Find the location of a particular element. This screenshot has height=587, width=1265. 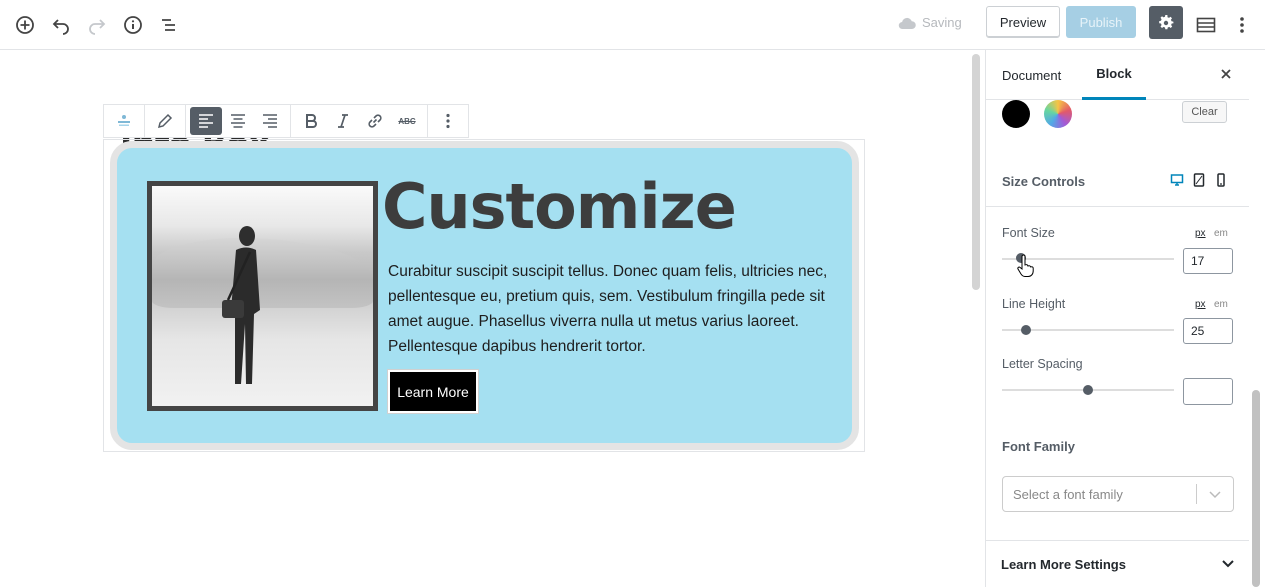

line-height-unit-px: px is located at coordinates (1200, 304).